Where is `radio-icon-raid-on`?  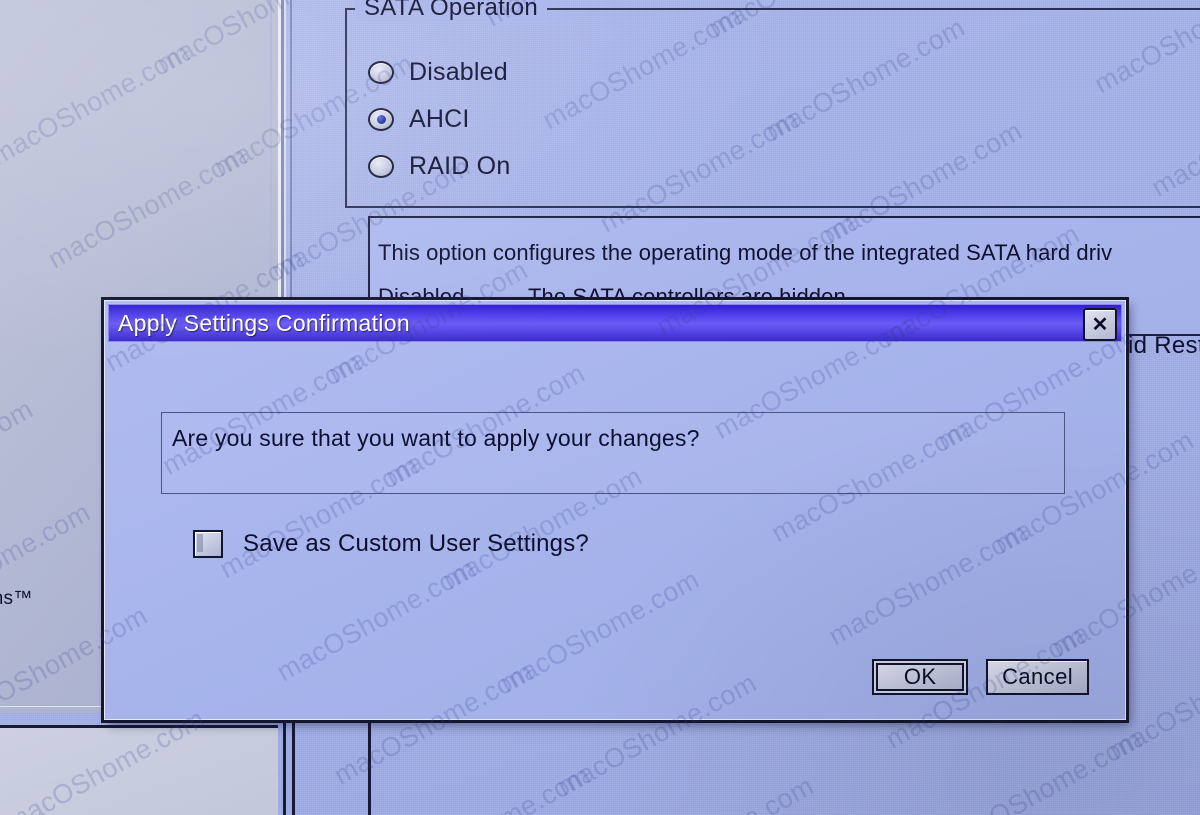 radio-icon-raid-on is located at coordinates (381, 166).